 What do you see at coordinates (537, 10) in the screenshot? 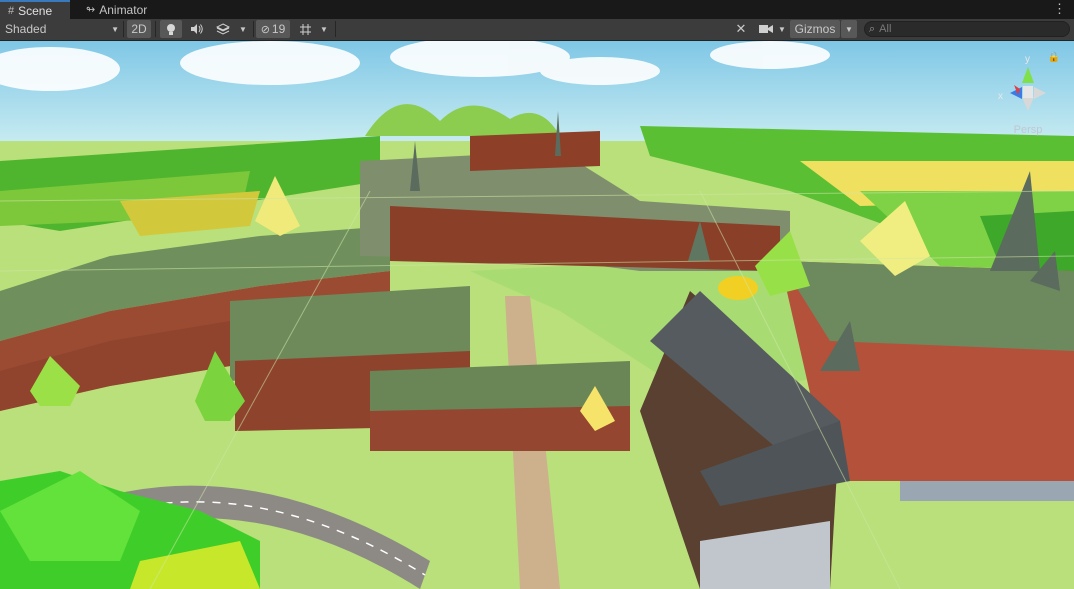
I see `tab-bar: # Scene ↬ Animator ⋮` at bounding box center [537, 10].